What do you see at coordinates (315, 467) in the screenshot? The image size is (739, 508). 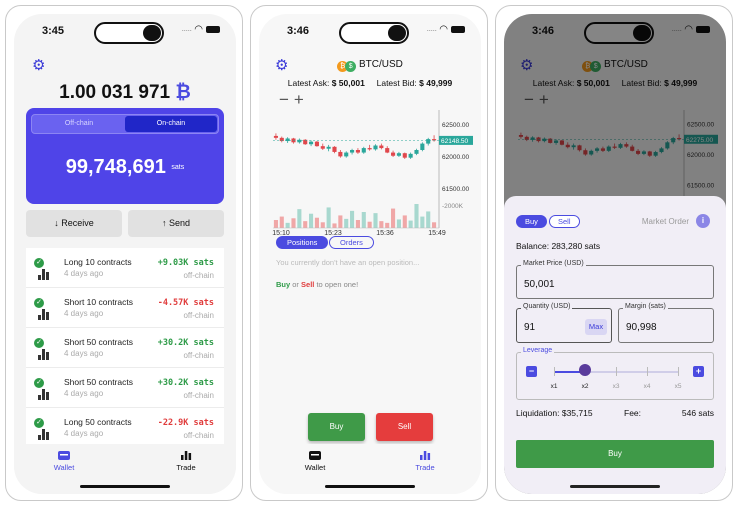 I see `tab-wallet-label: Wallet` at bounding box center [315, 467].